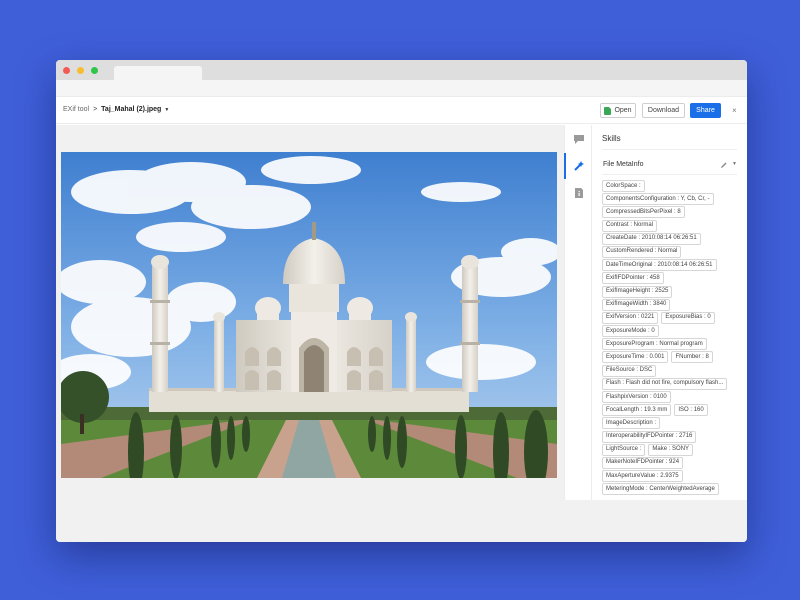 This screenshot has width=800, height=600. I want to click on metadata-tag: InteroperabilityIFDPointer : 2716, so click(649, 436).